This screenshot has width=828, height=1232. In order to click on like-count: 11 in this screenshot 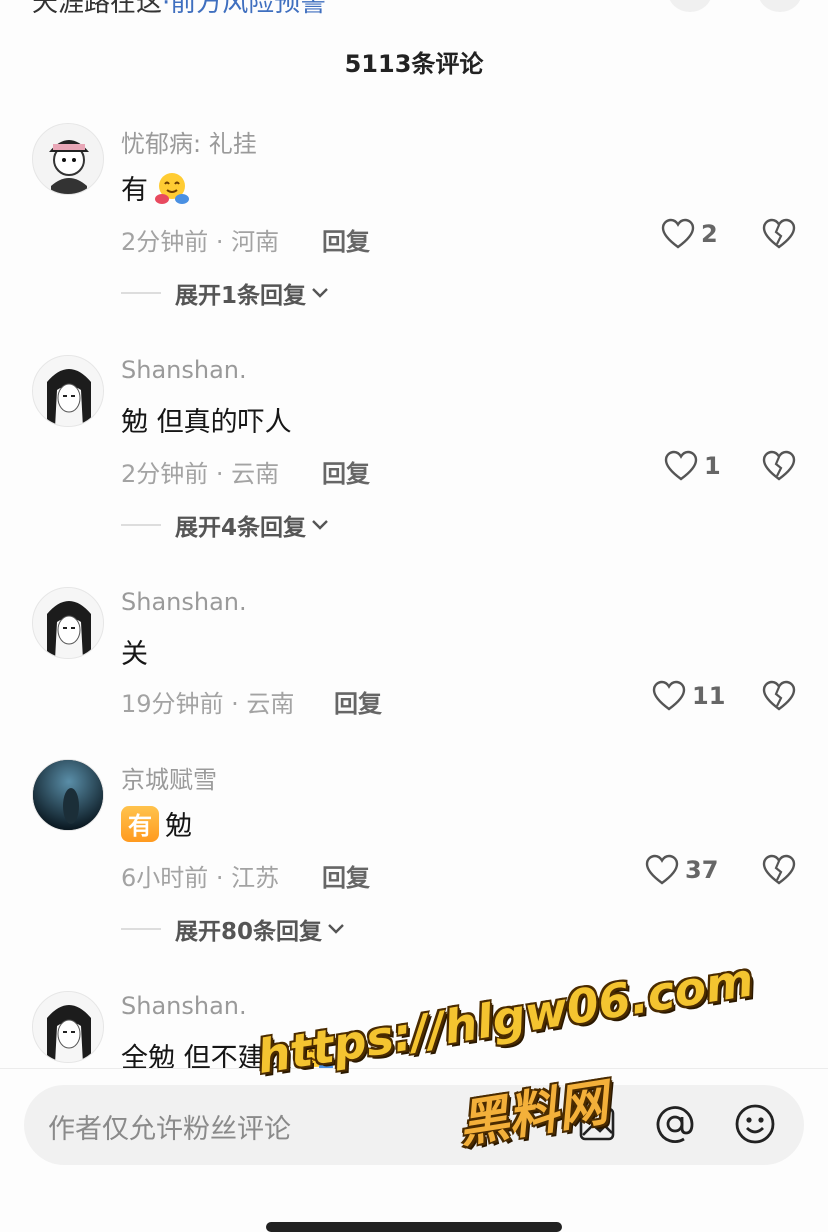, I will do `click(709, 696)`.